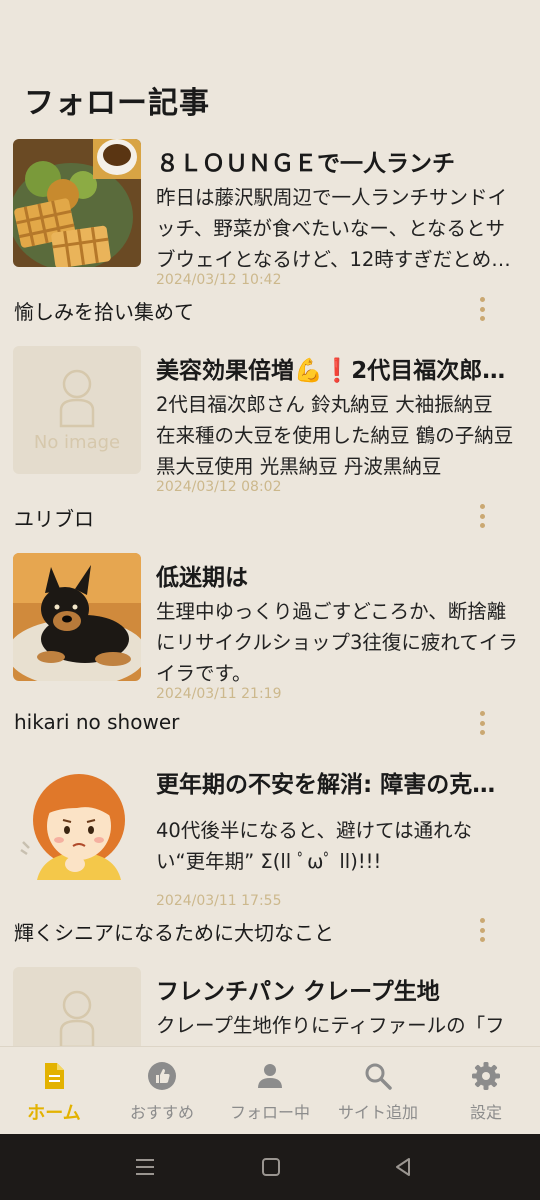 This screenshot has height=1200, width=540. Describe the element at coordinates (54, 1076) in the screenshot. I see `document-icon` at that location.